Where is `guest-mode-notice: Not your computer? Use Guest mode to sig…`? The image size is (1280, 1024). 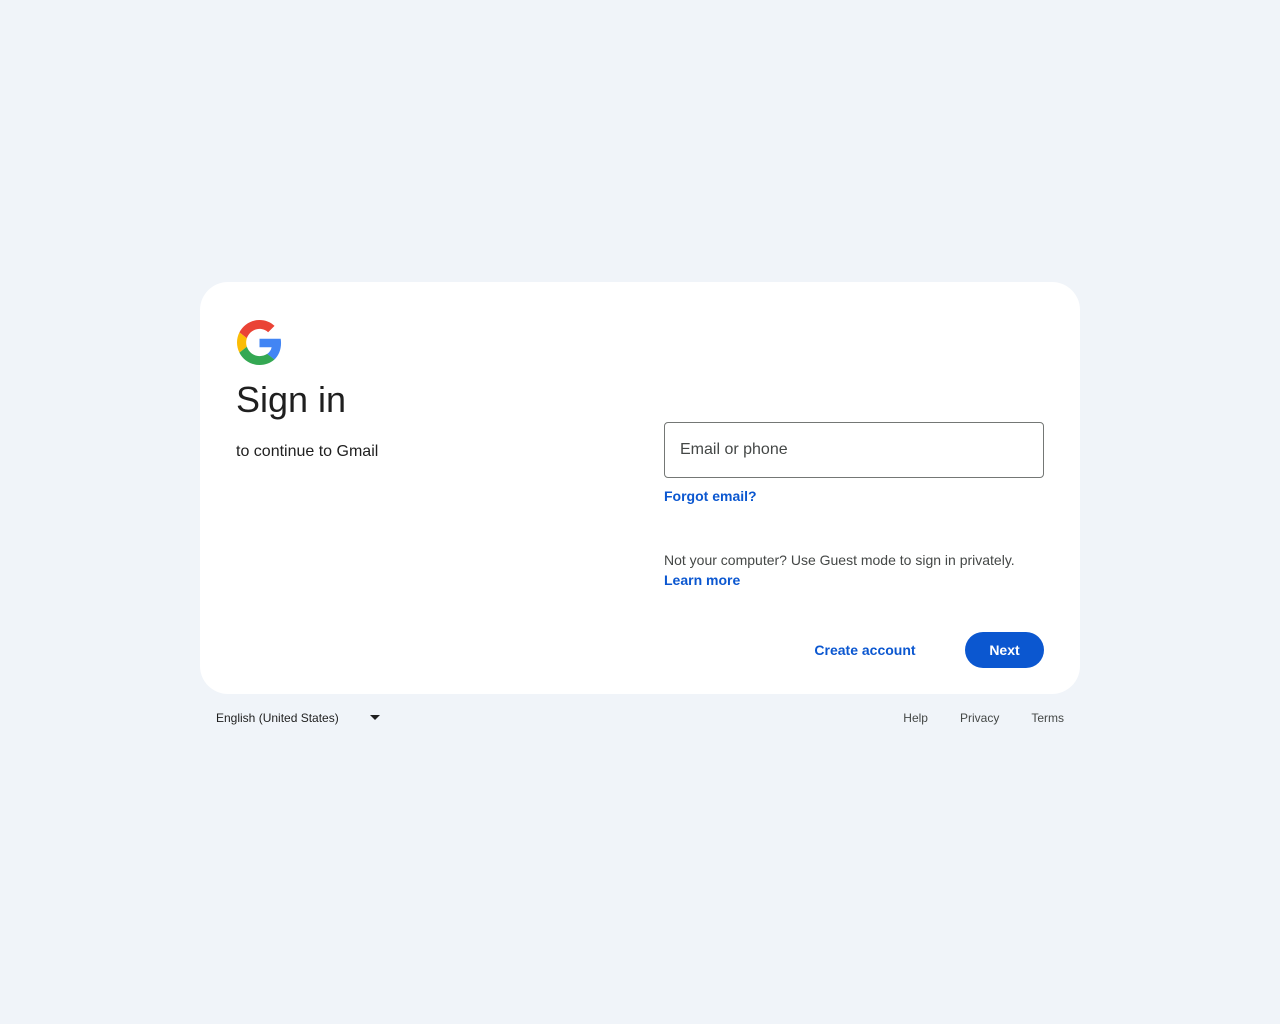
guest-mode-notice: Not your computer? Use Guest mode to sig… is located at coordinates (854, 570).